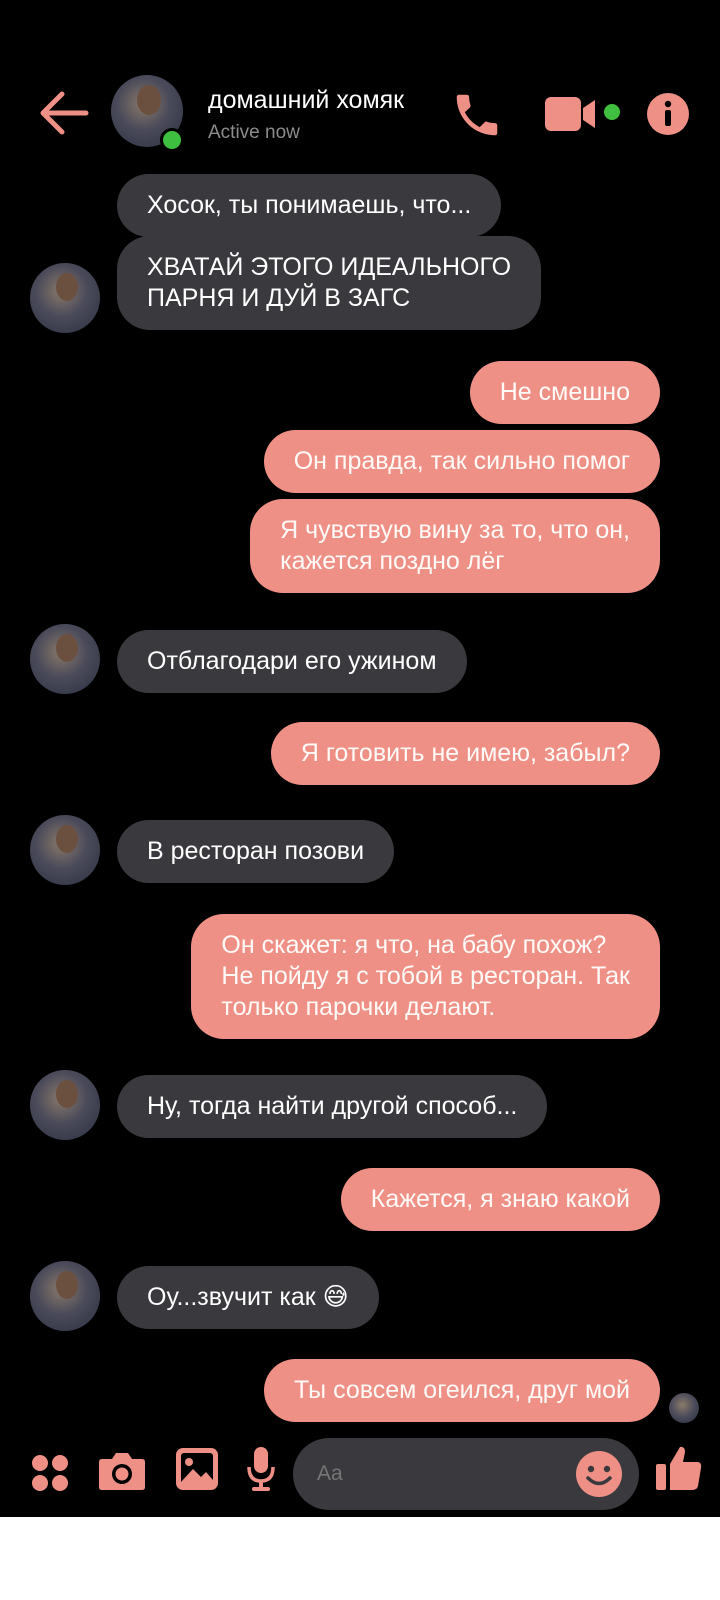 The image size is (720, 1600). What do you see at coordinates (63, 113) in the screenshot?
I see `back-arrow-icon` at bounding box center [63, 113].